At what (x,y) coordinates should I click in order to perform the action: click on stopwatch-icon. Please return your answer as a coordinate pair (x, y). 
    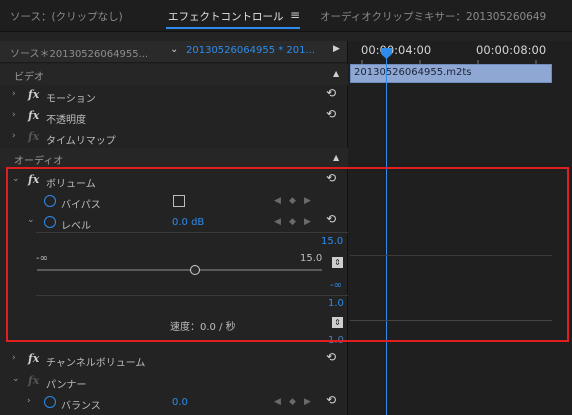
    Looking at the image, I should click on (50, 402).